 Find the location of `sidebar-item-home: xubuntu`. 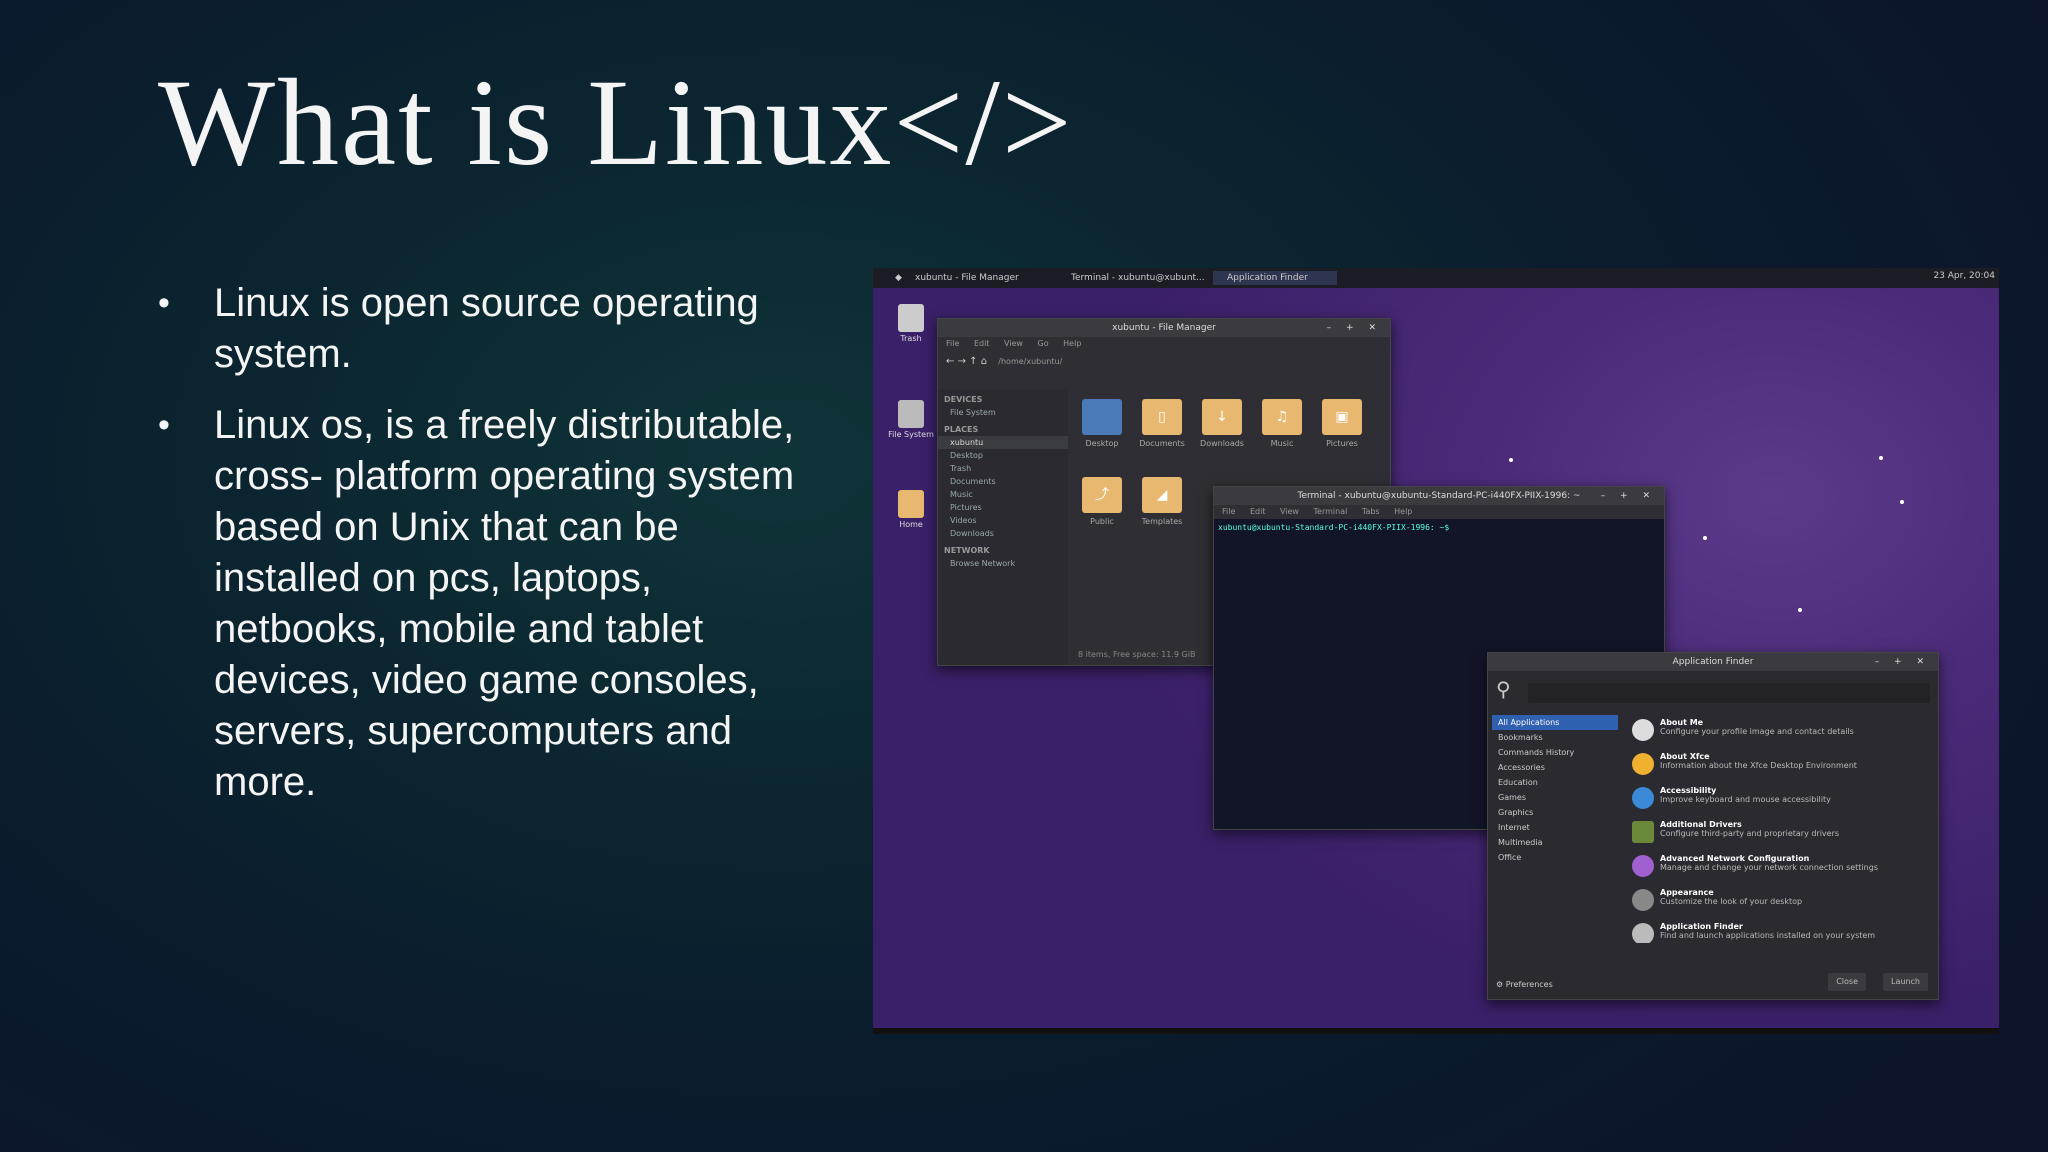

sidebar-item-home: xubuntu is located at coordinates (1003, 442).